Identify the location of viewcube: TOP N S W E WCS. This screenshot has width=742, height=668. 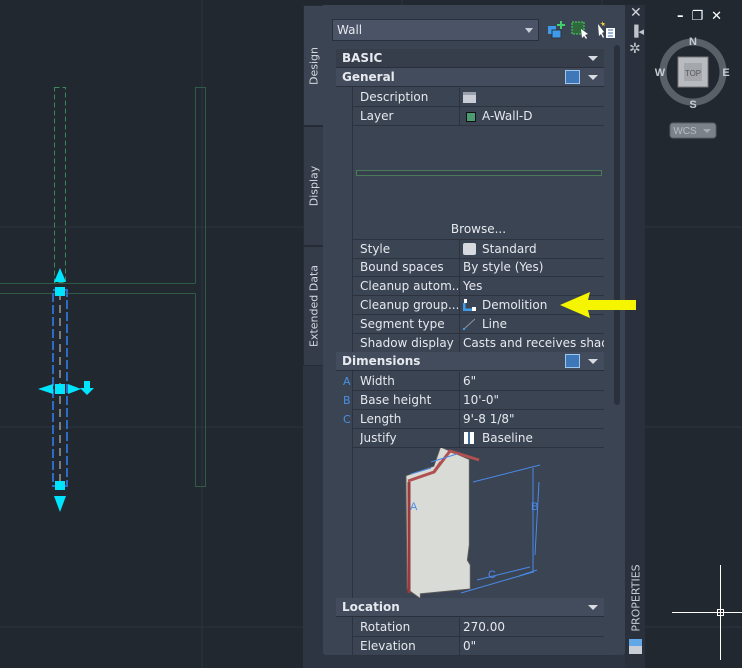
(695, 87).